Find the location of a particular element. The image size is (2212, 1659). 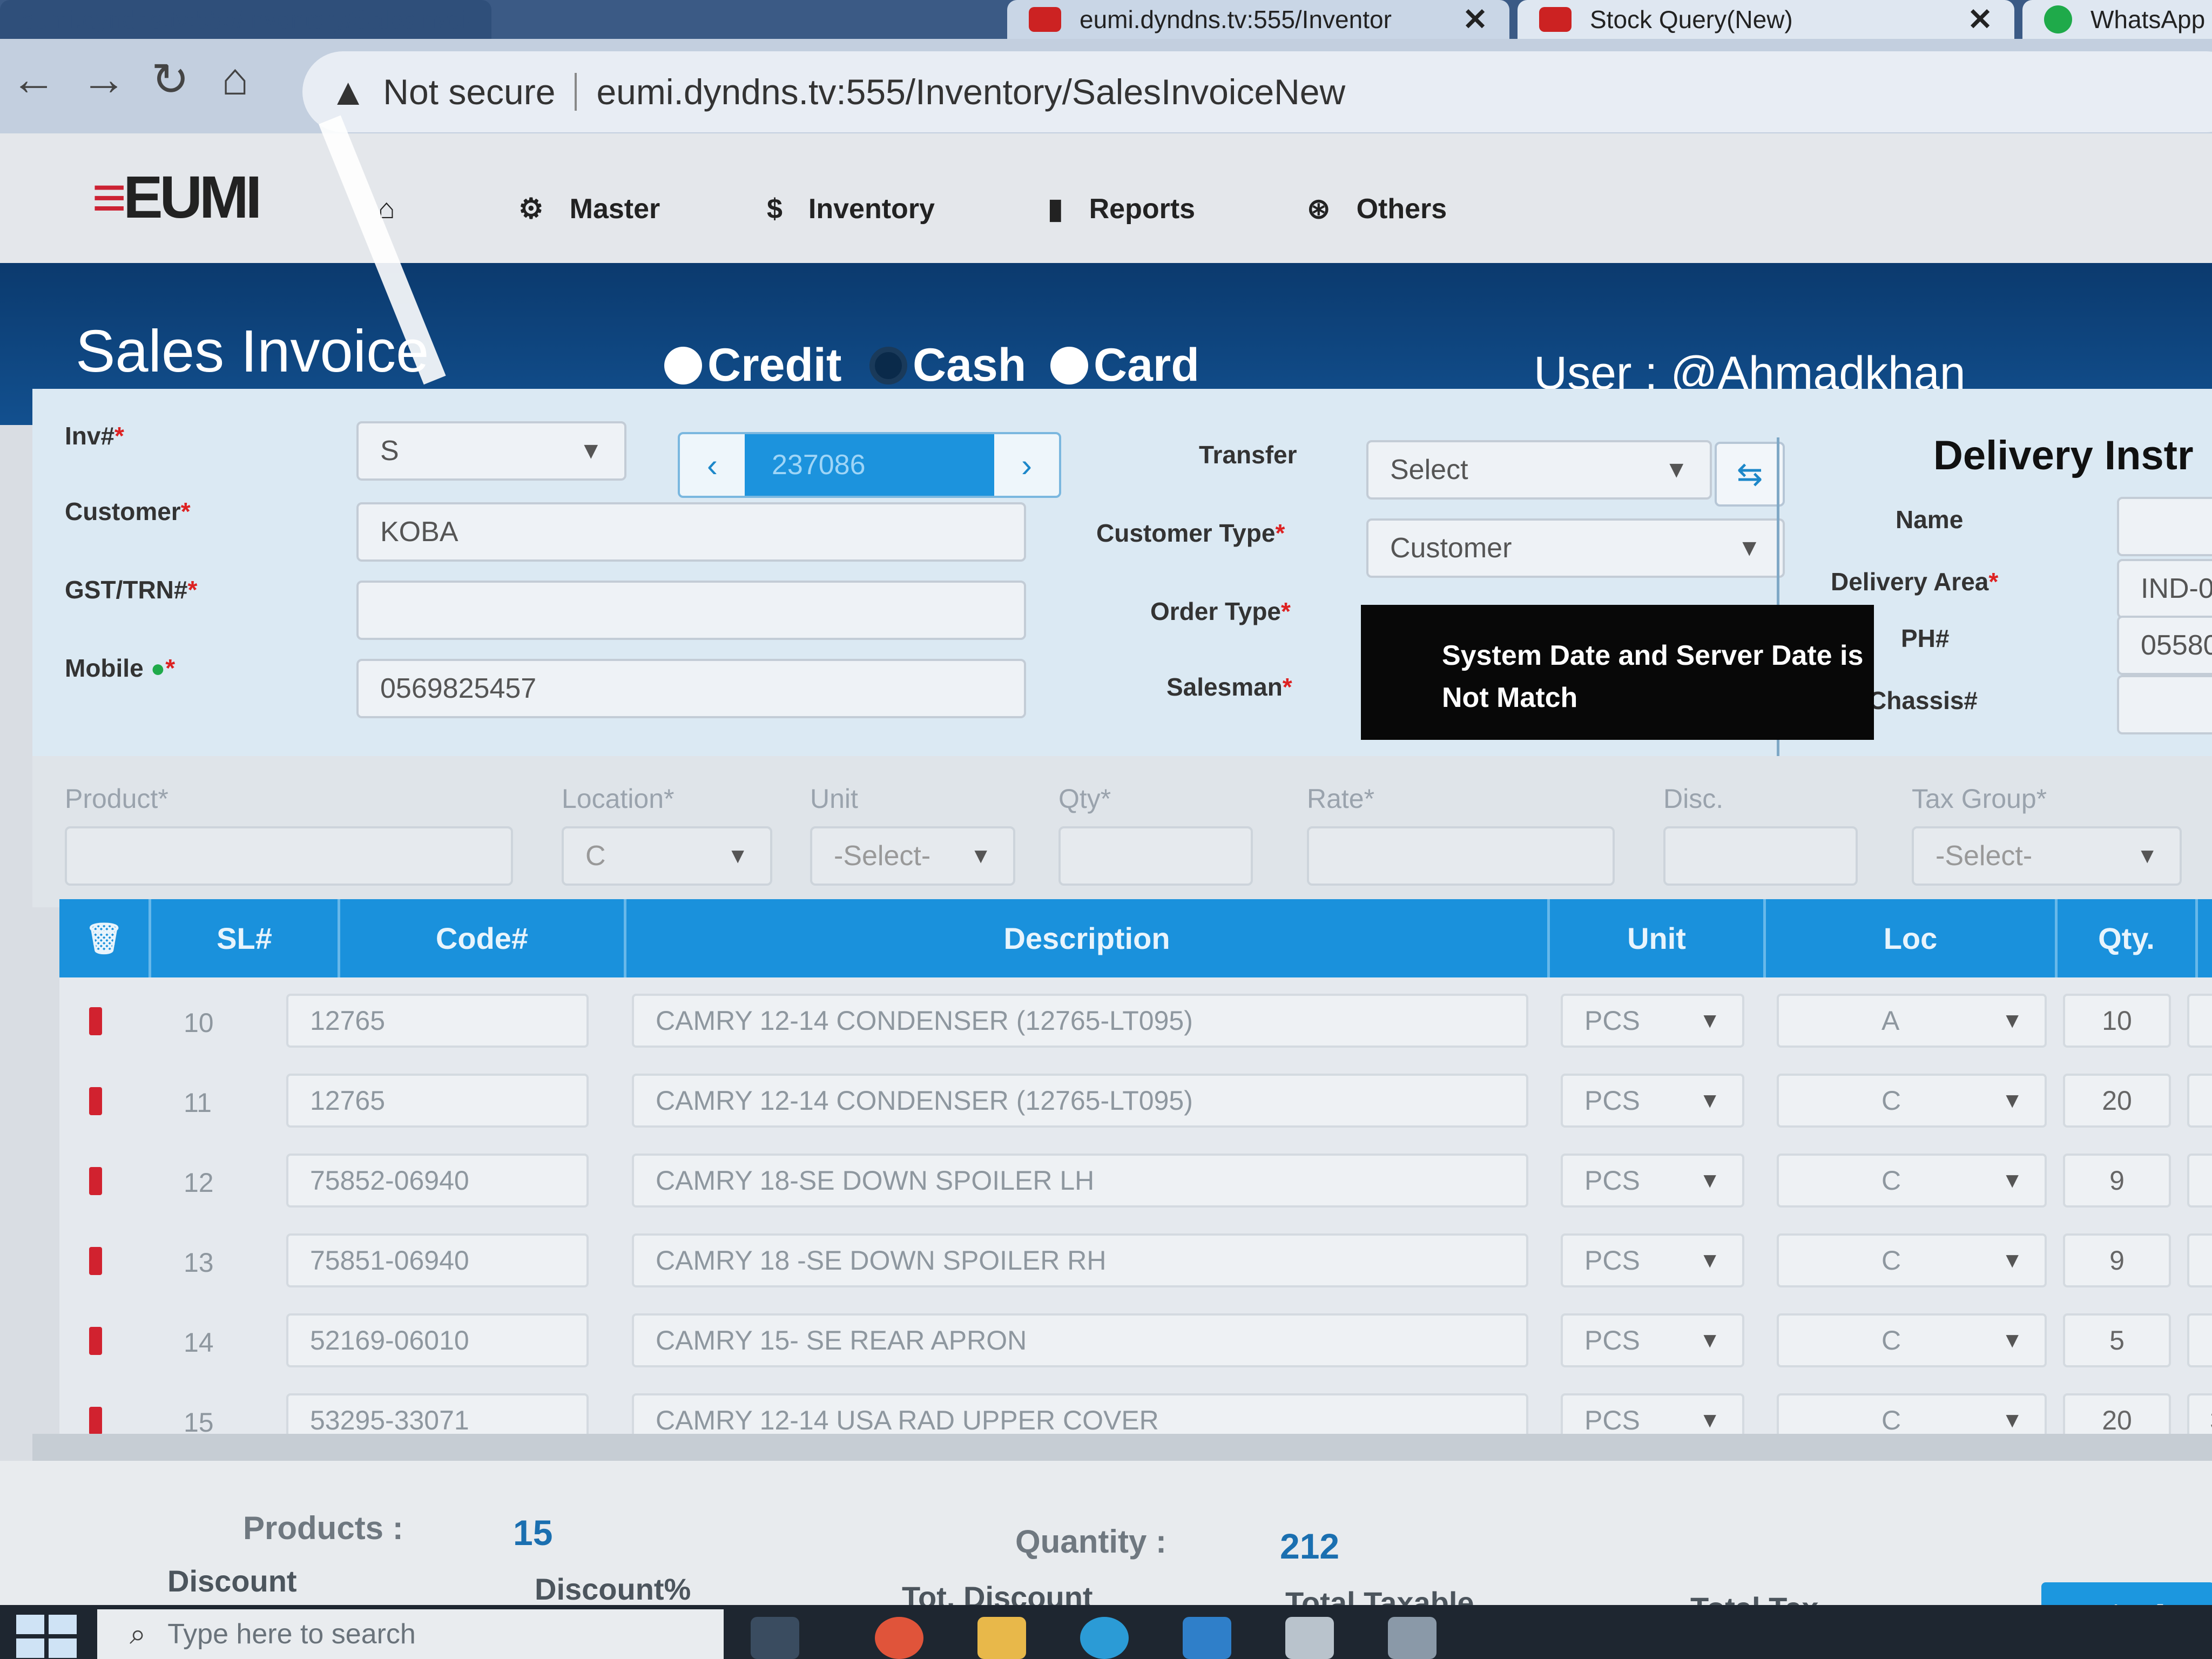

cell-rate-input: 16 is located at coordinates (2199, 1340).